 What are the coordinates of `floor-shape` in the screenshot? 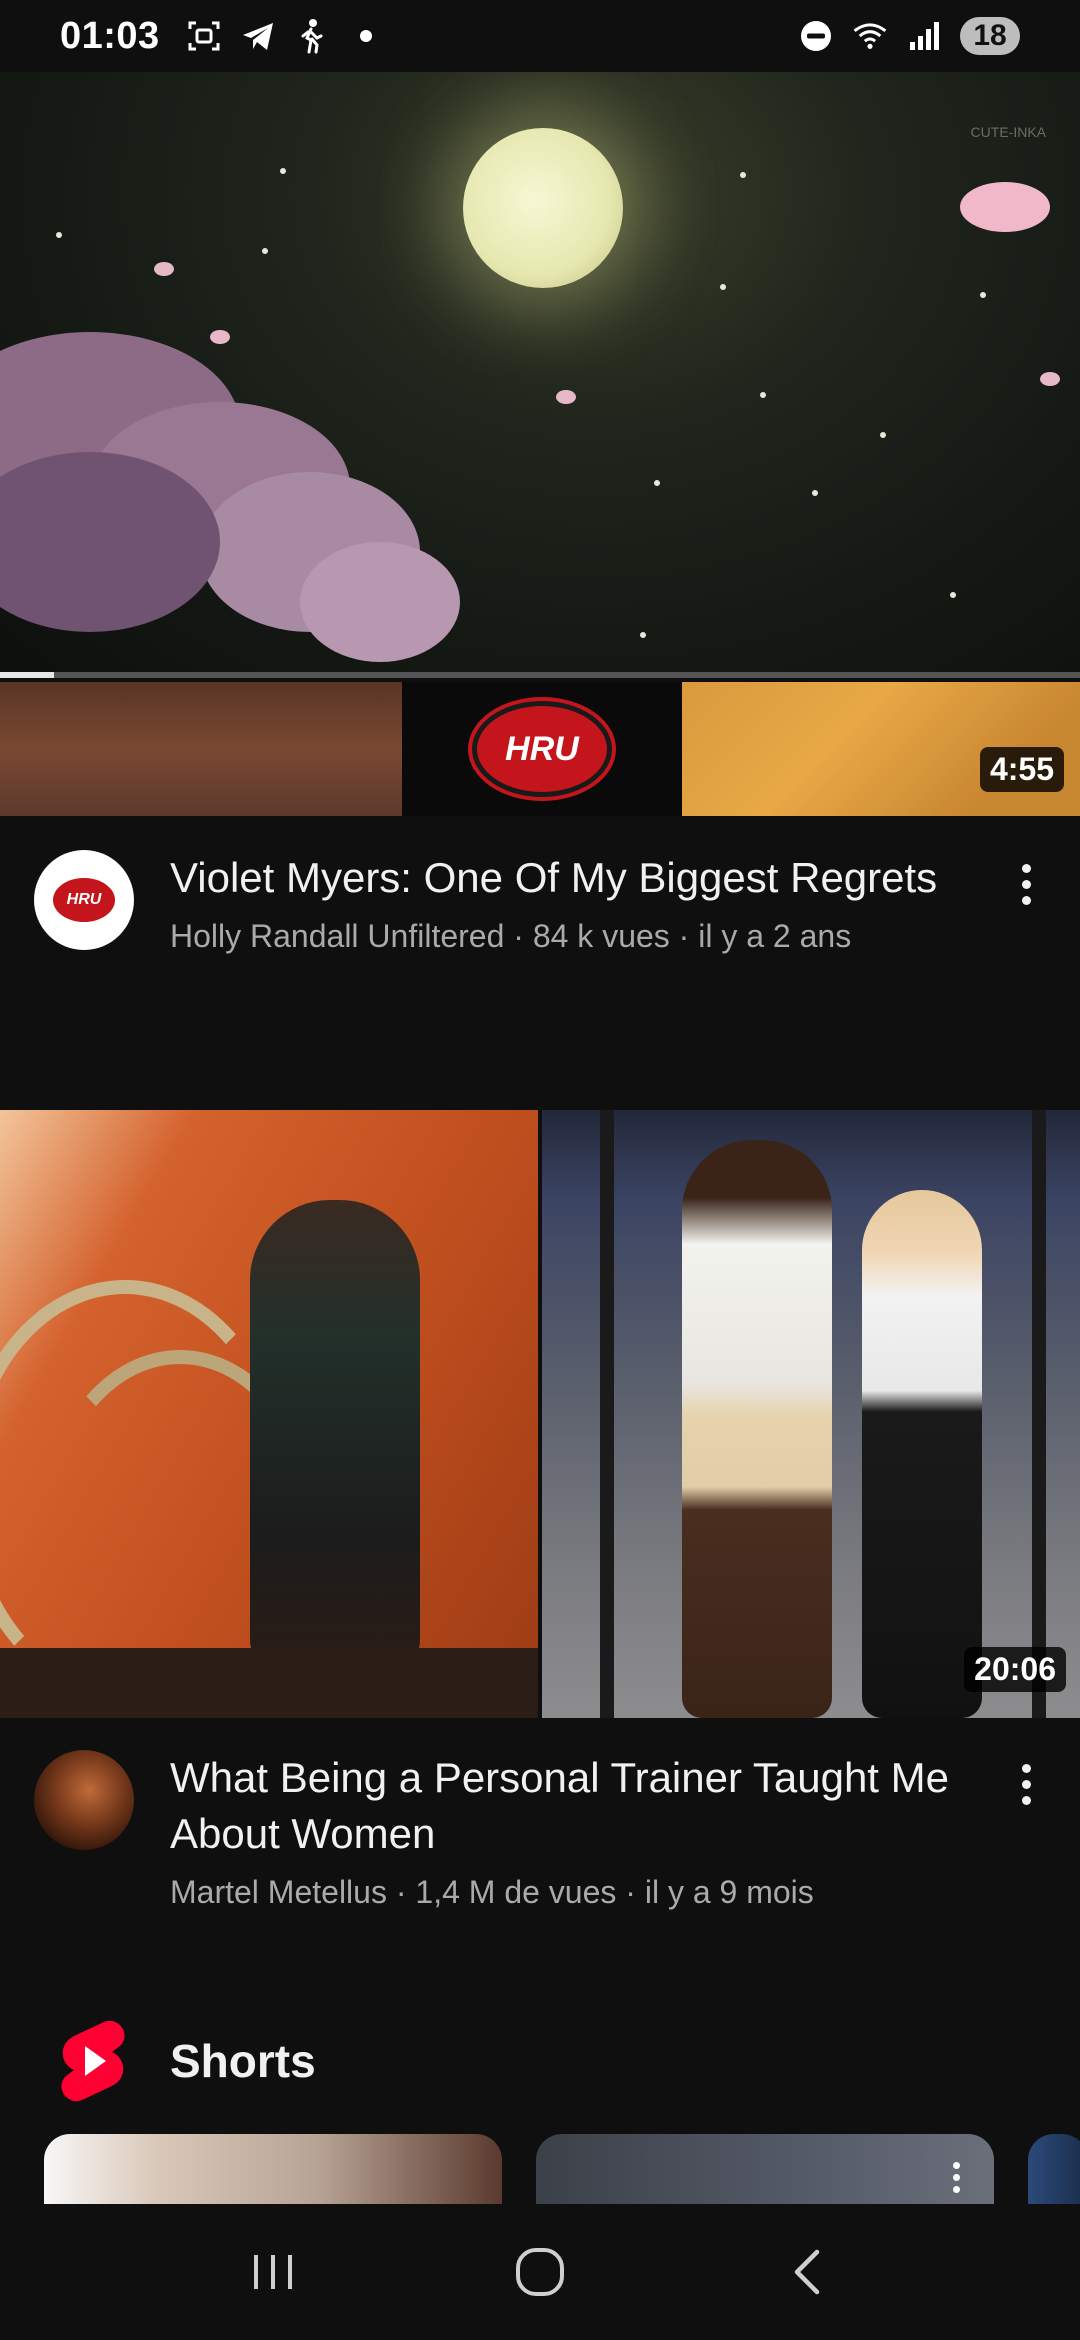 It's located at (269, 1683).